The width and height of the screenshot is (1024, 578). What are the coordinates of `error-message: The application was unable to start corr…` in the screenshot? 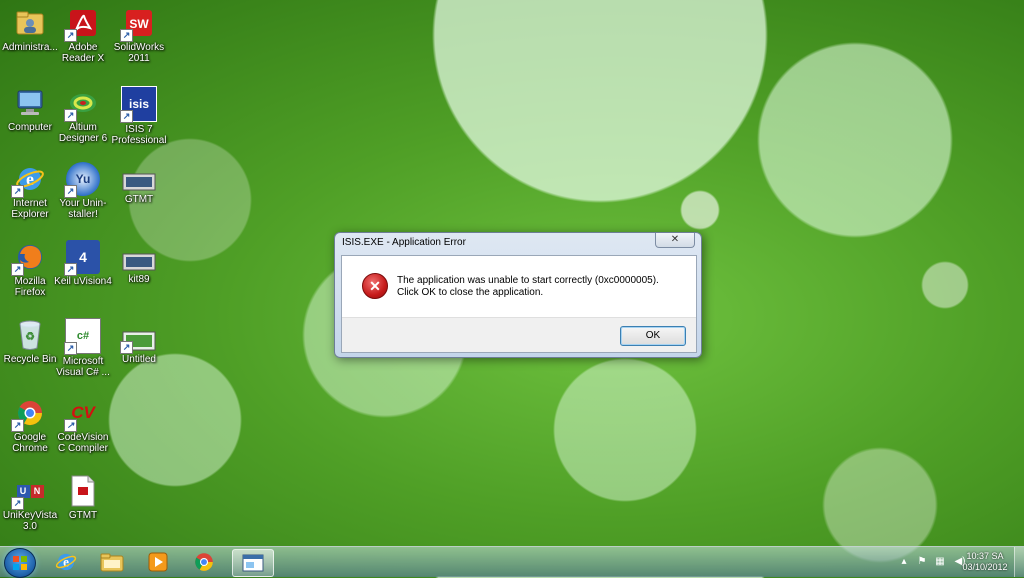 It's located at (528, 286).